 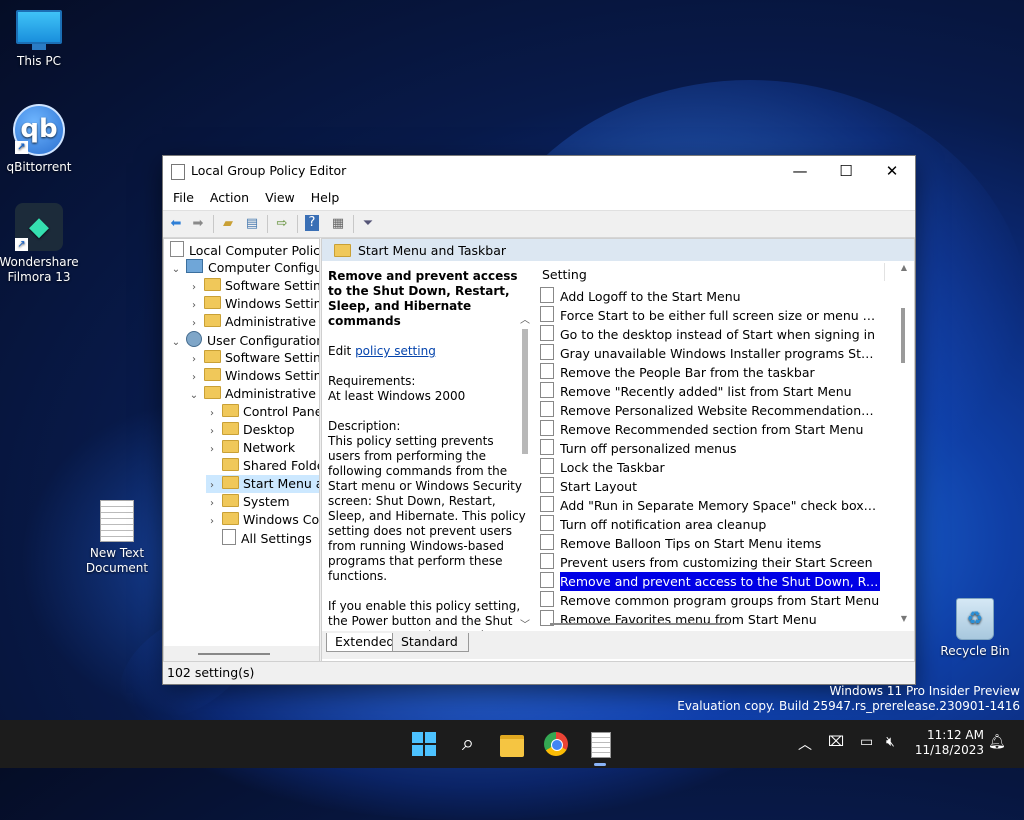 I want to click on close-button: ✕, so click(x=892, y=171).